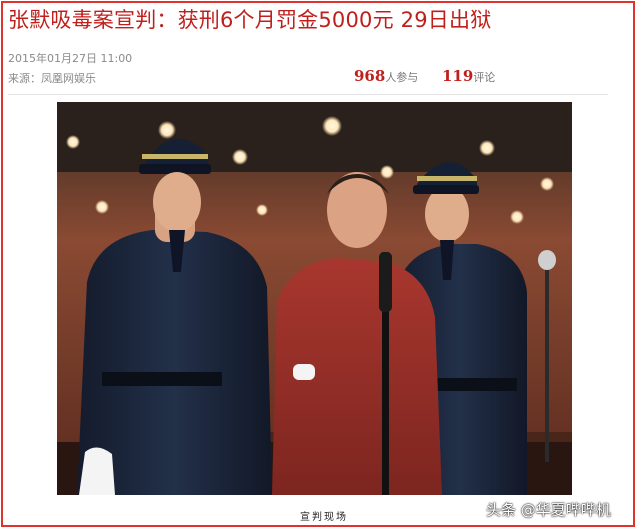  Describe the element at coordinates (484, 77) in the screenshot. I see `comments-label: 评论` at that location.